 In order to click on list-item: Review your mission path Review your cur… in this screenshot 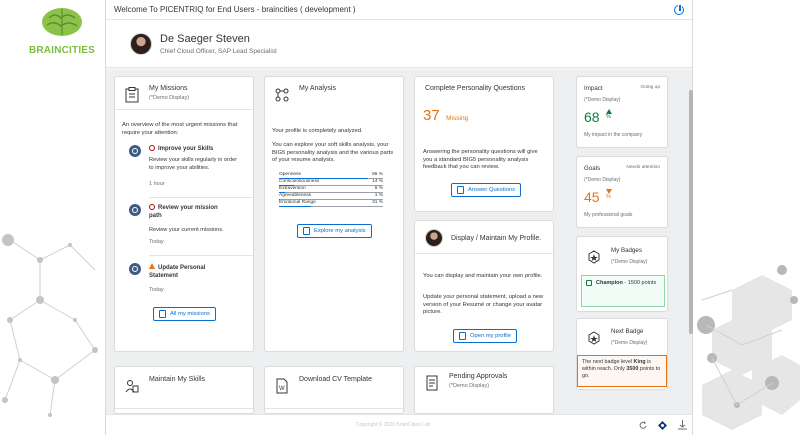, I will do `click(191, 228)`.